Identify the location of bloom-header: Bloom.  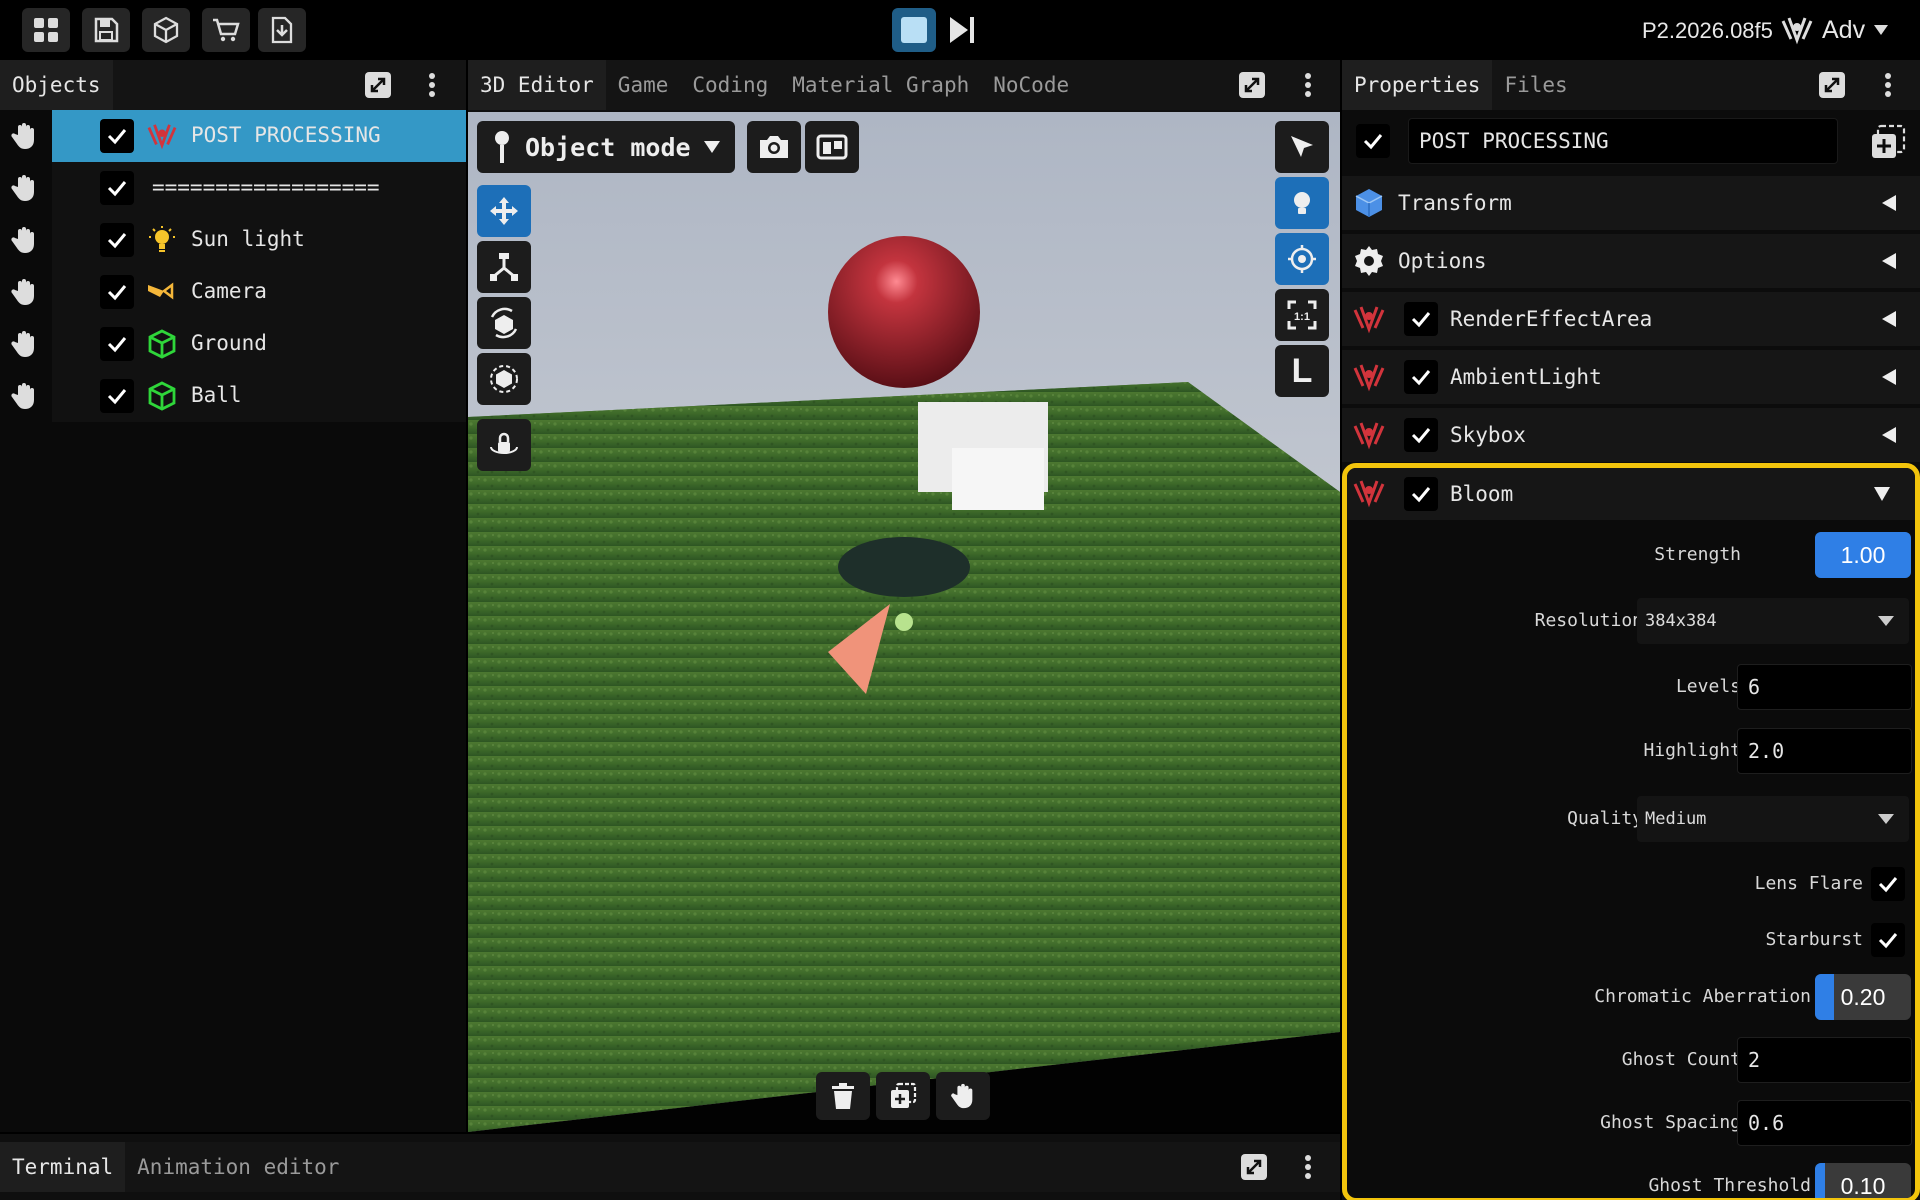
(1631, 494).